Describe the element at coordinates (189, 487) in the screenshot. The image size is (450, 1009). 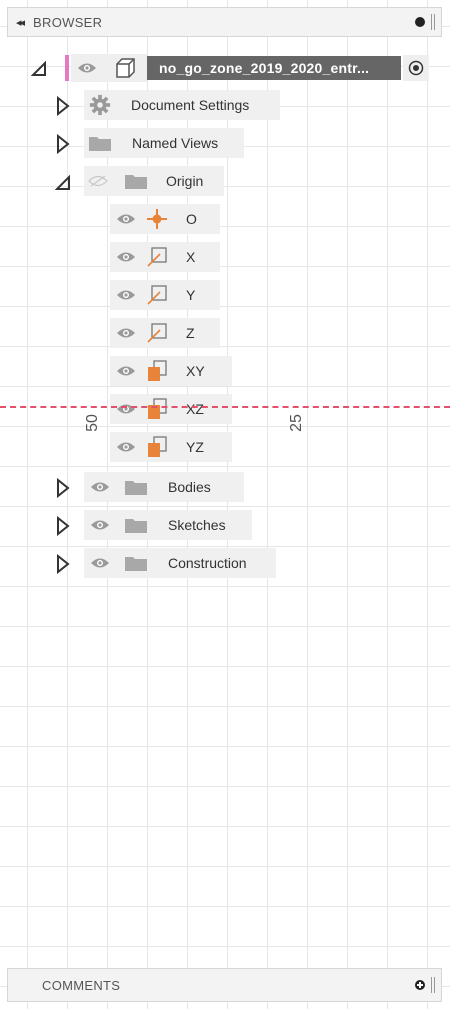
I see `tree-item-label: Bodies` at that location.